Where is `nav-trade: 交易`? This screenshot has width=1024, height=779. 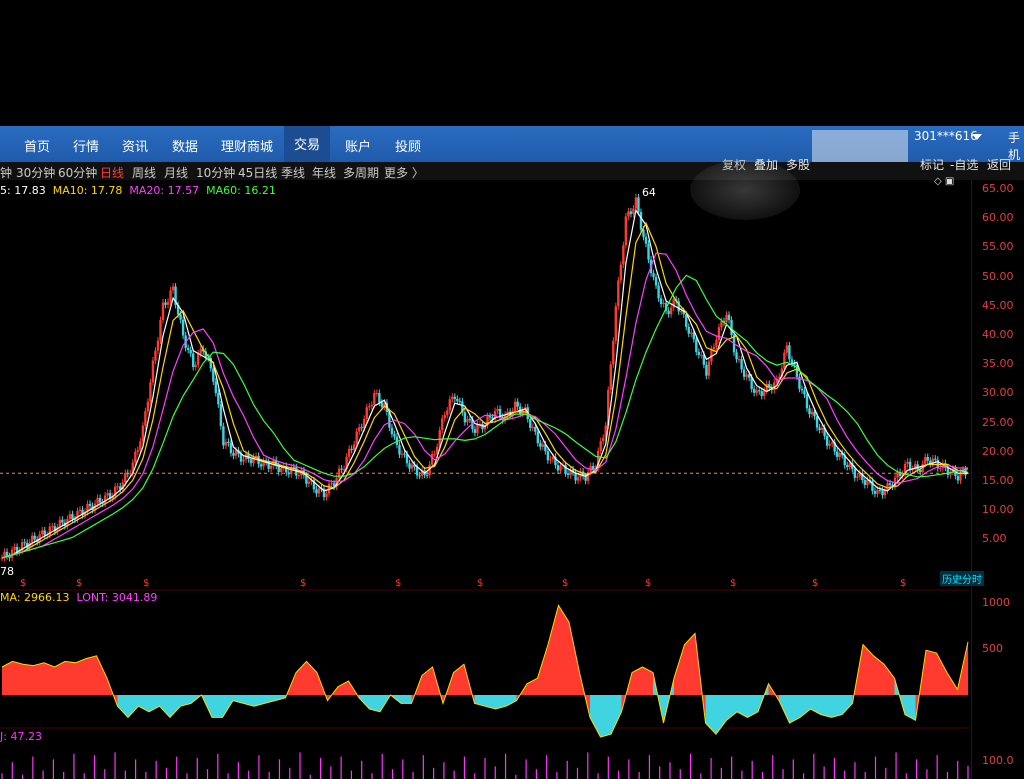 nav-trade: 交易 is located at coordinates (307, 145).